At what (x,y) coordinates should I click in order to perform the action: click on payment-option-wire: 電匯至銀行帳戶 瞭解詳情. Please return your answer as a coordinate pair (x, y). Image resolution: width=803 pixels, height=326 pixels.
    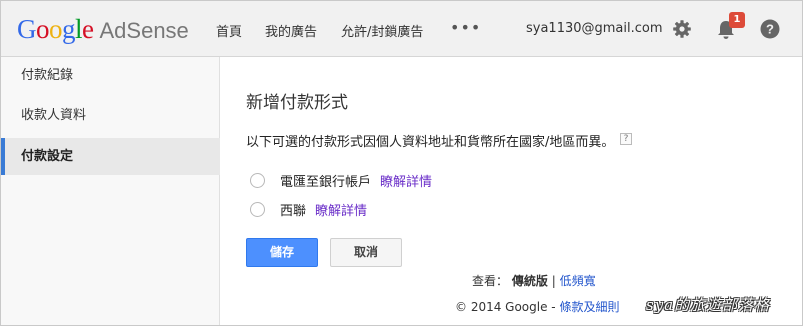
    Looking at the image, I should click on (341, 180).